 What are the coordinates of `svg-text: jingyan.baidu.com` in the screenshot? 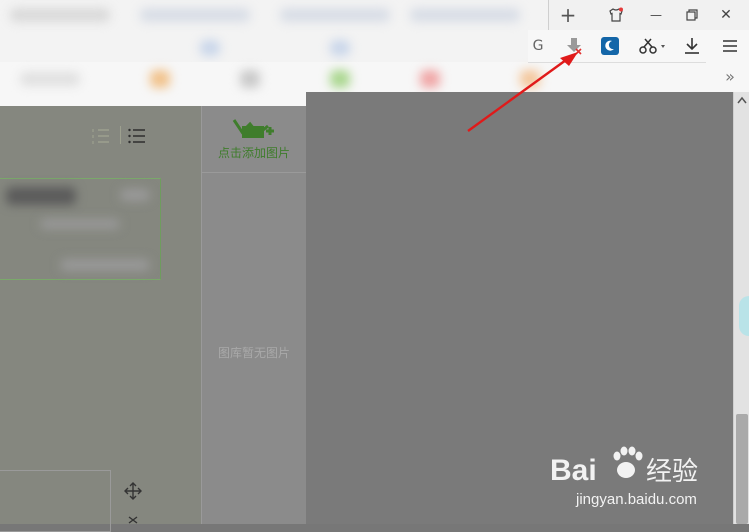 It's located at (636, 499).